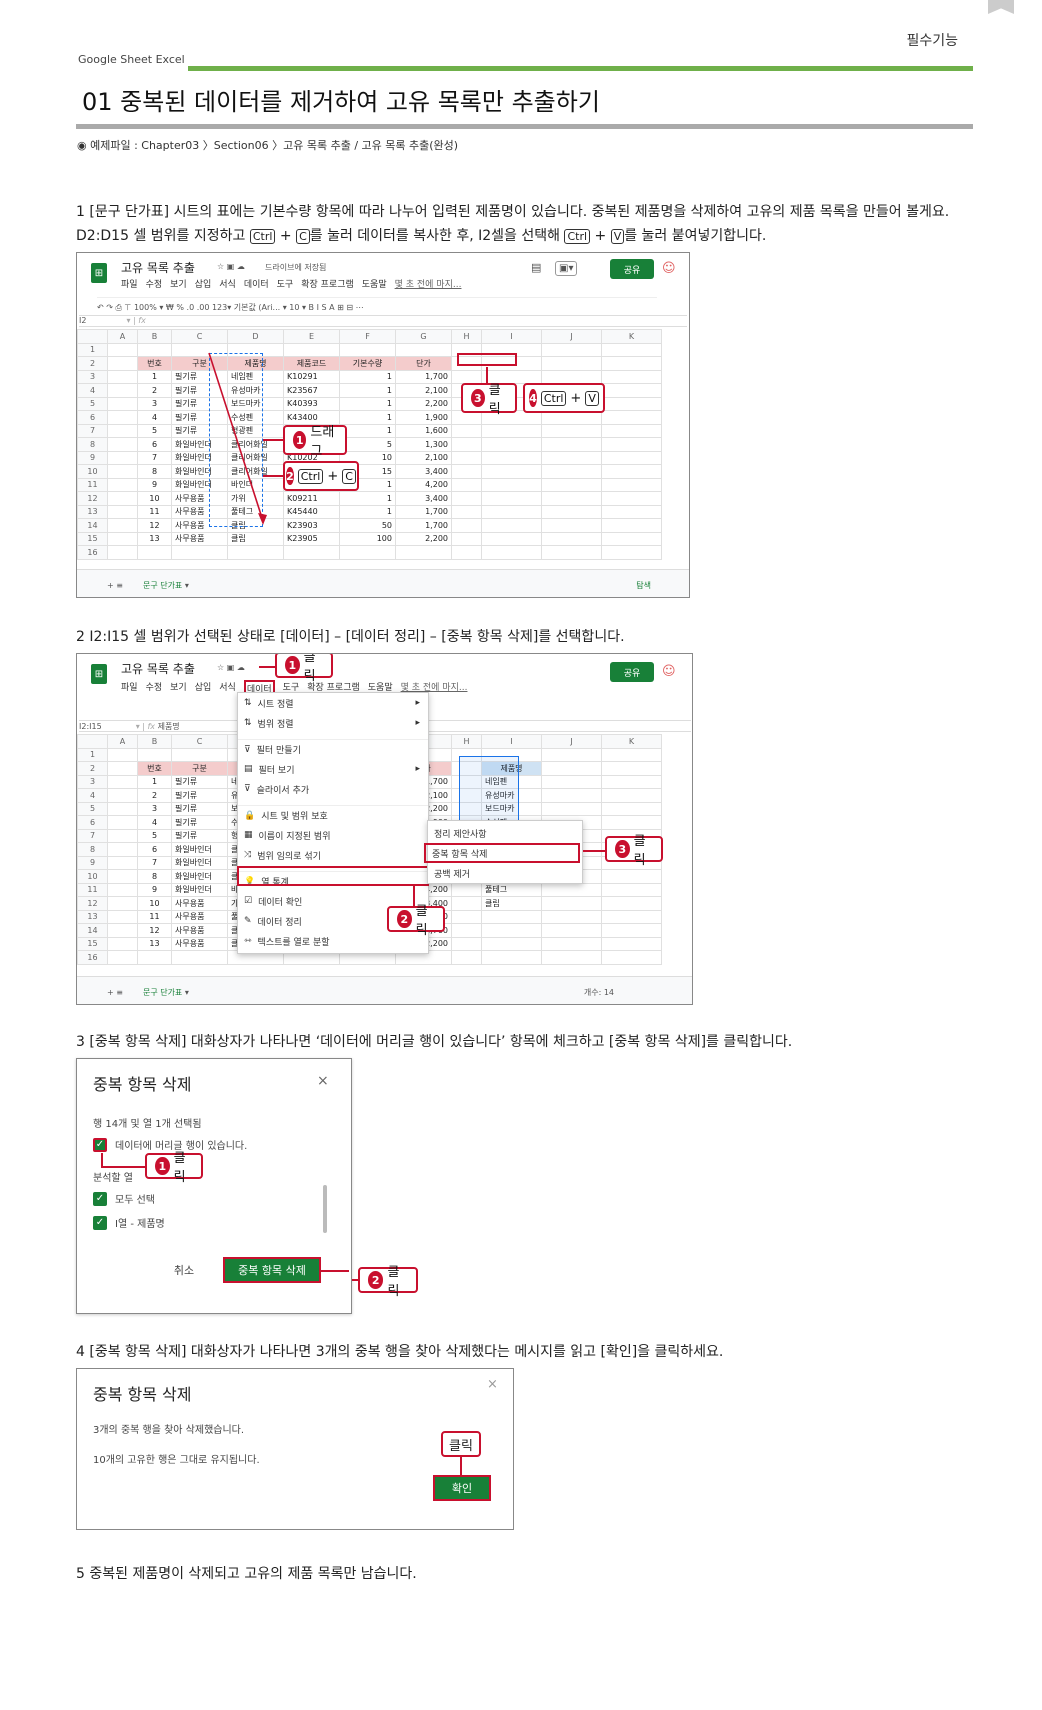 The image size is (1042, 1710). What do you see at coordinates (115, 585) in the screenshot?
I see `add-sheet-icon: + ≡` at bounding box center [115, 585].